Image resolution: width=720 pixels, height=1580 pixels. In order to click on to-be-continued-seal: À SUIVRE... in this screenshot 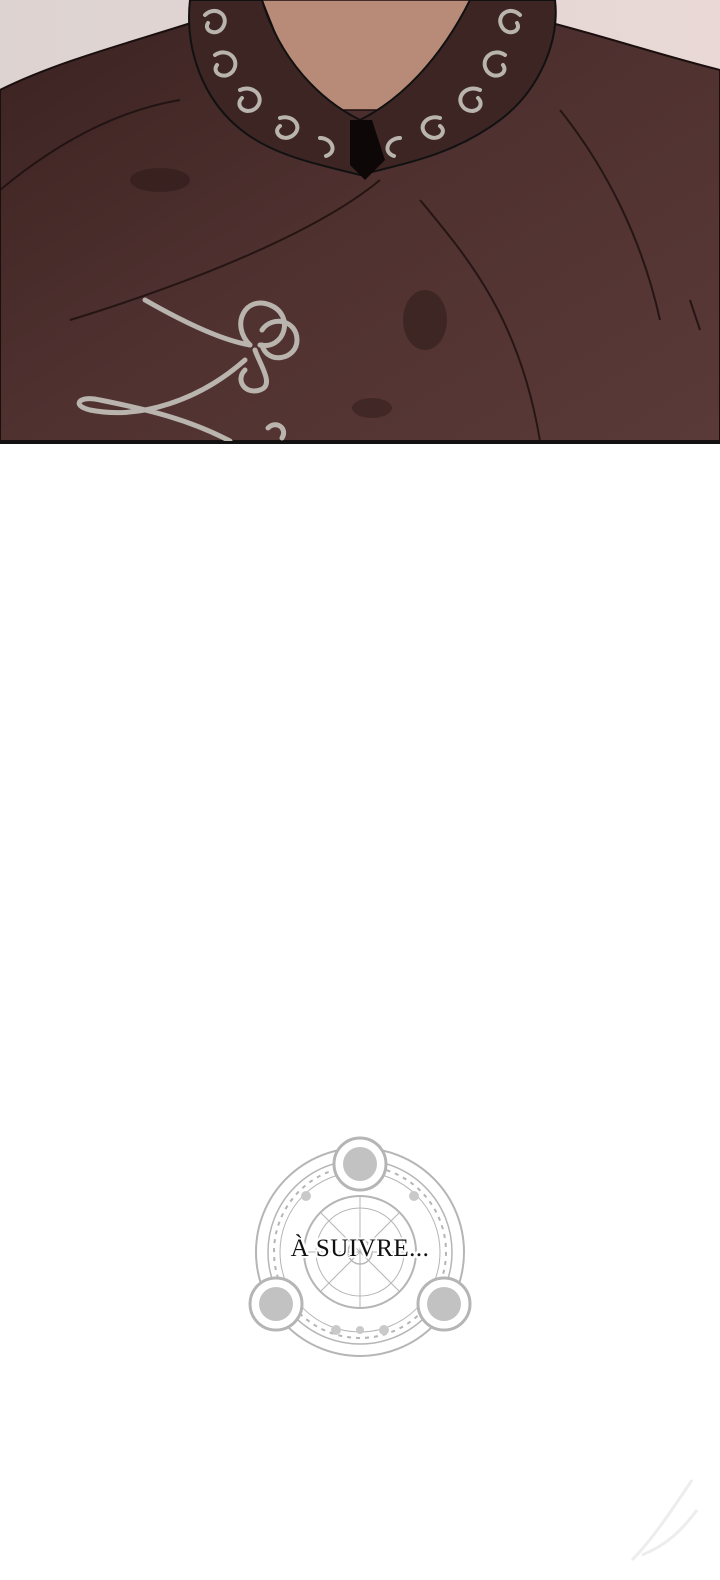, I will do `click(360, 1250)`.